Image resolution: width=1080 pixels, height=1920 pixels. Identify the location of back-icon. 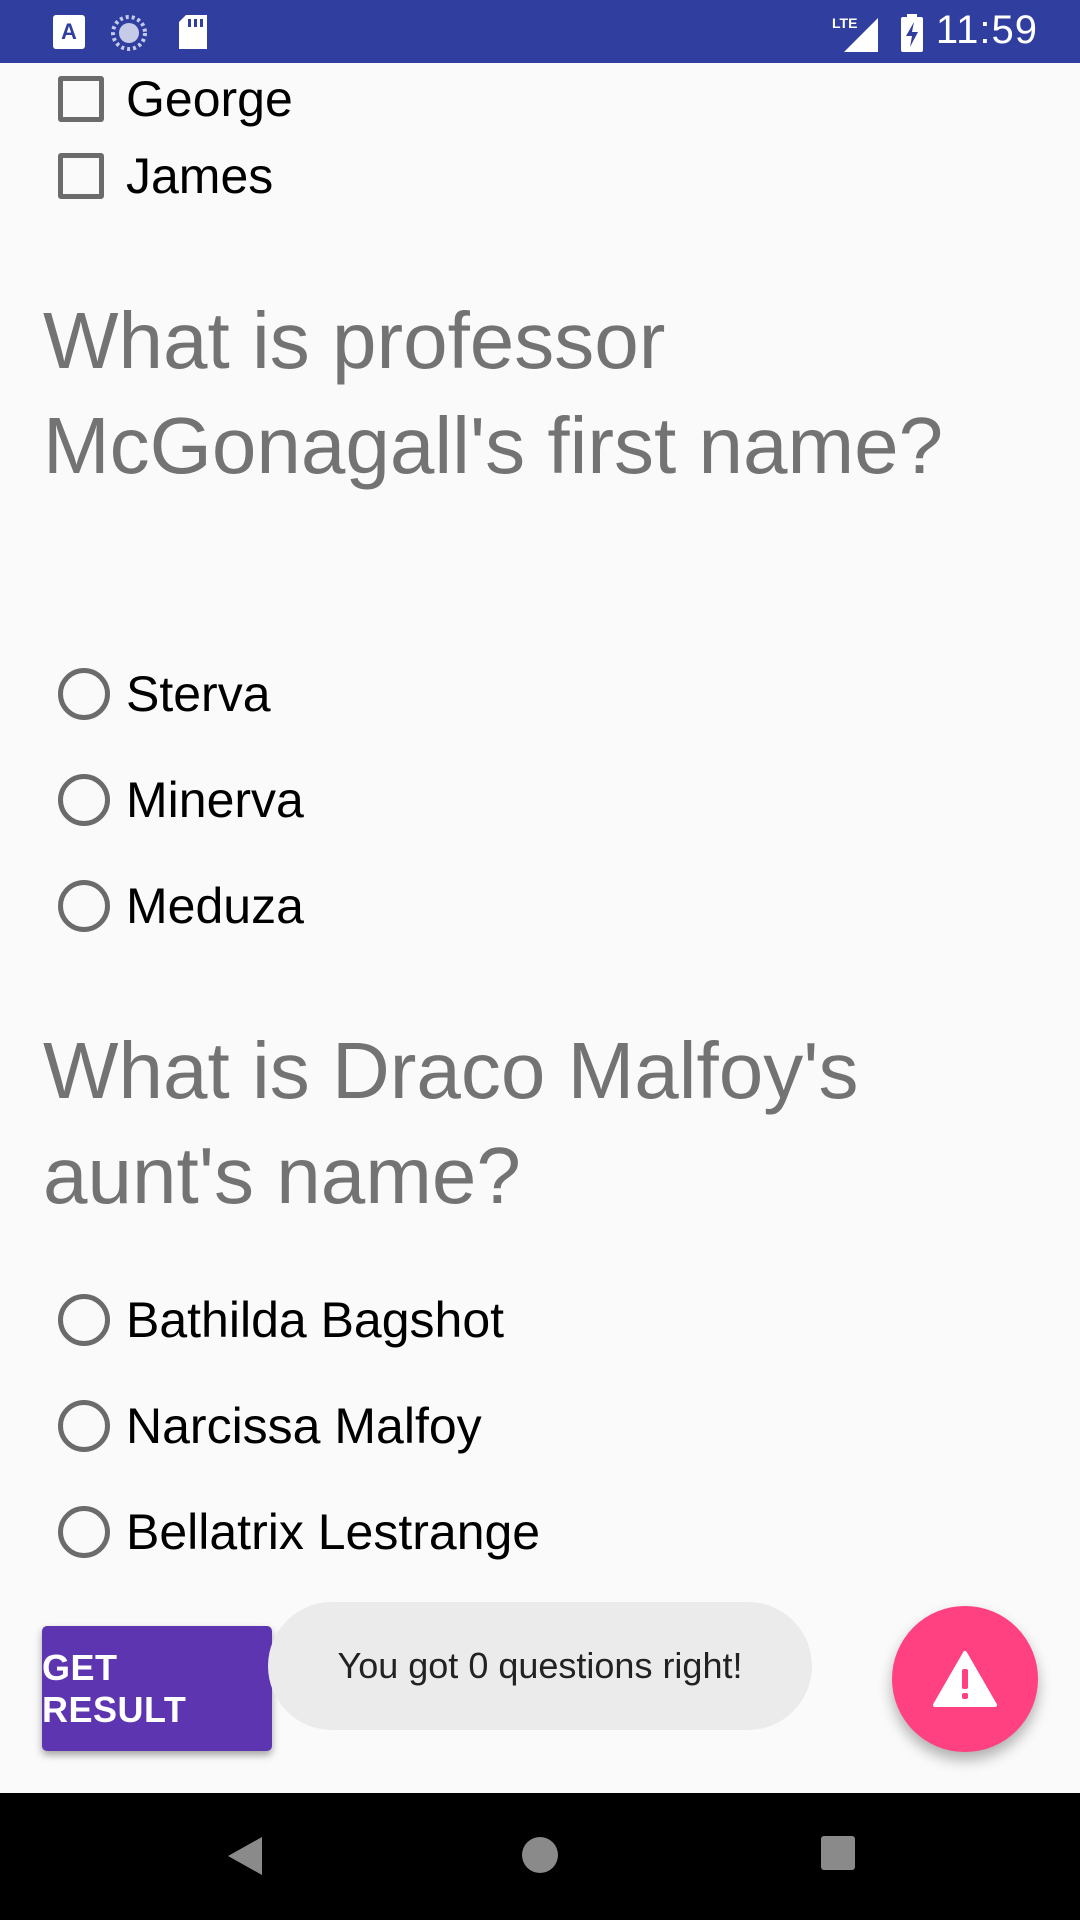
(244, 1856).